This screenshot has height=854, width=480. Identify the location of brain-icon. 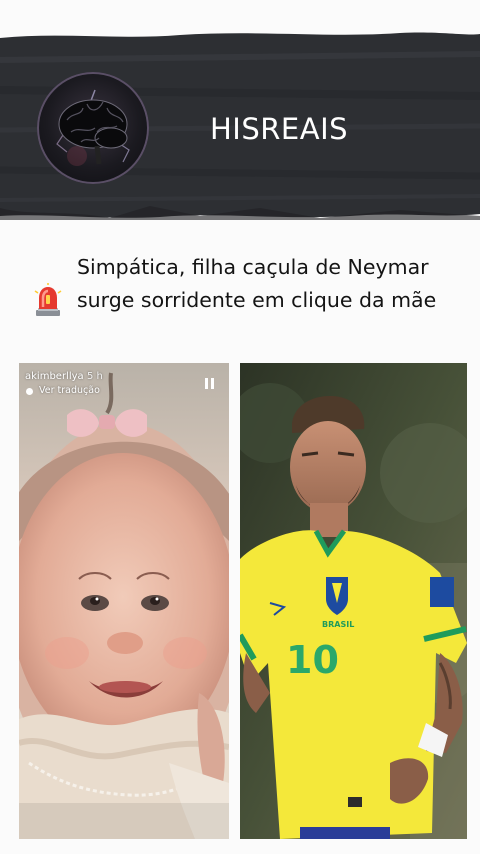
(93, 127).